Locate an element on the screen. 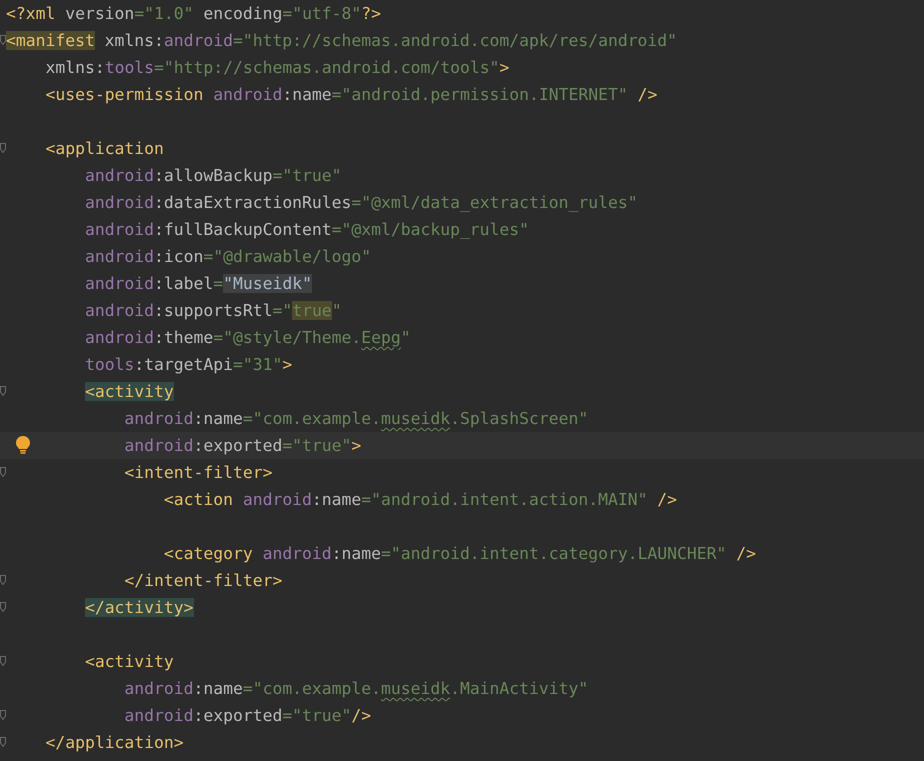 This screenshot has width=924, height=761. code-line: android:name="com.example.museidk.SplashScreen" is located at coordinates (356, 418).